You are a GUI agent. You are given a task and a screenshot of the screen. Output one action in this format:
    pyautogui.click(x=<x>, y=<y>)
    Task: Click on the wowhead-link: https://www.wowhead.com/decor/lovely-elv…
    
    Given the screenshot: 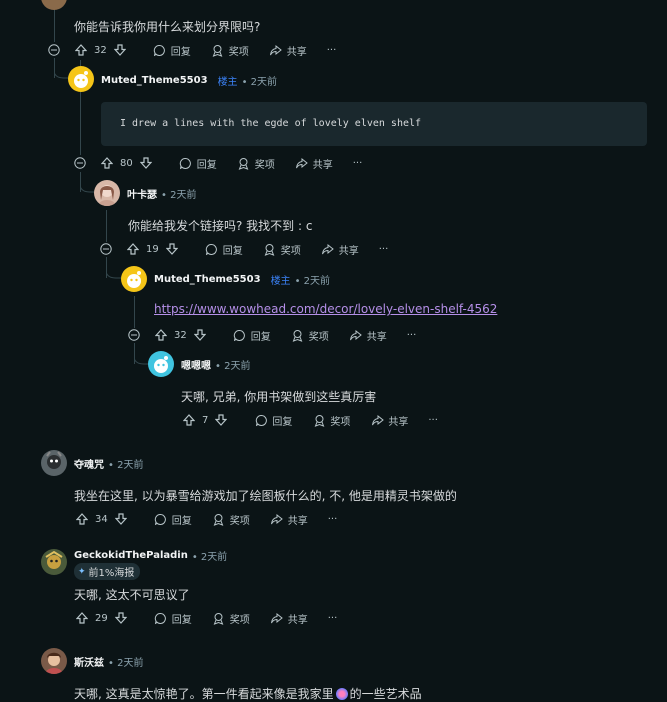 What is the action you would take?
    pyautogui.click(x=325, y=309)
    